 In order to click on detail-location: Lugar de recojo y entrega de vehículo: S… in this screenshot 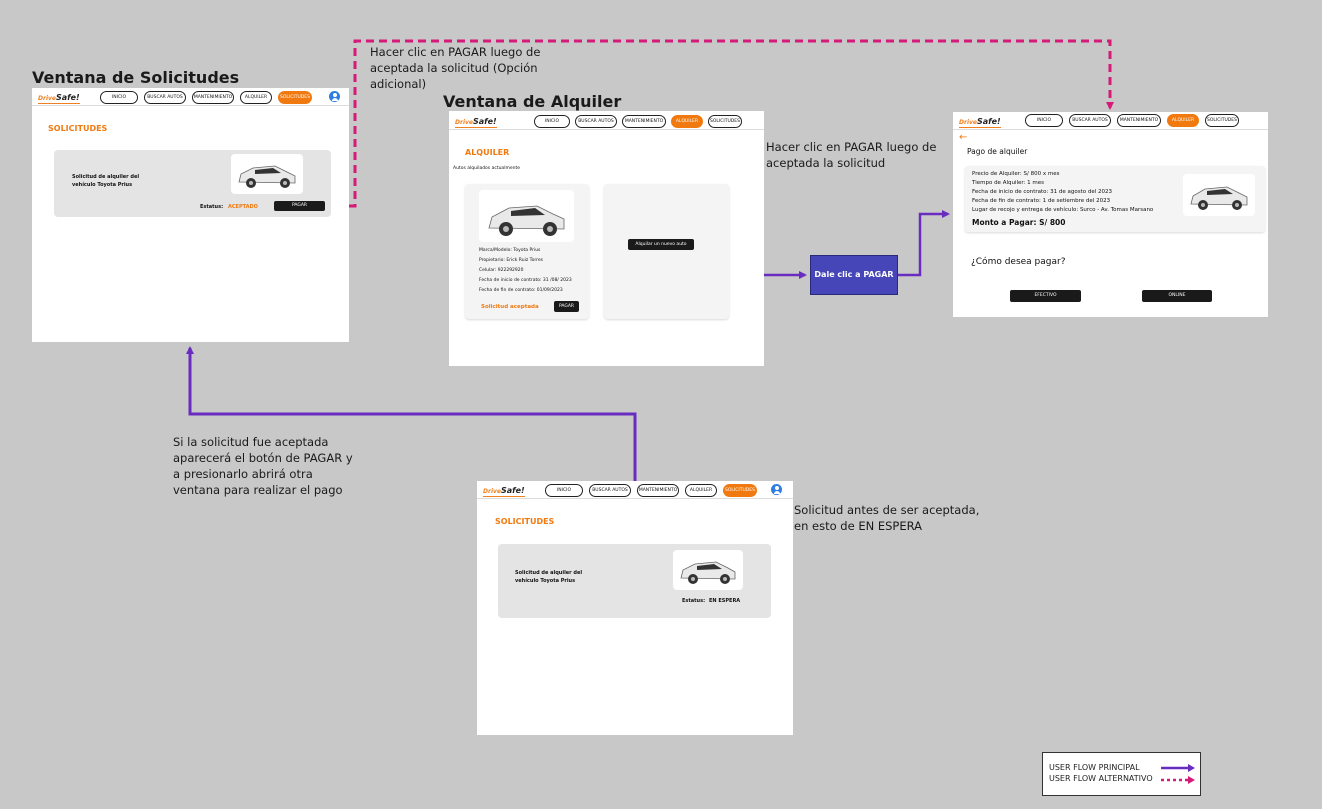, I will do `click(1063, 210)`.